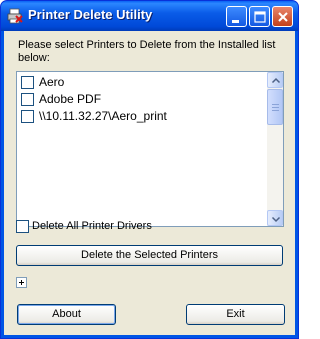  I want to click on maximize-icon, so click(260, 17).